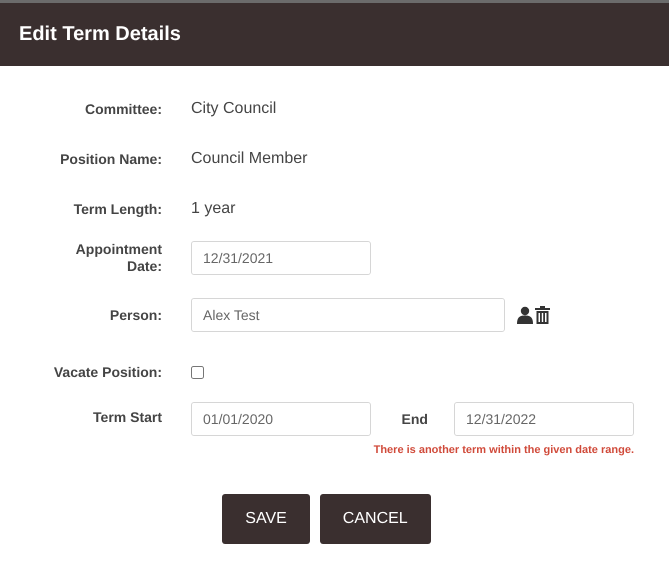 The height and width of the screenshot is (584, 669). What do you see at coordinates (117, 209) in the screenshot?
I see `field-label: Term Length:` at bounding box center [117, 209].